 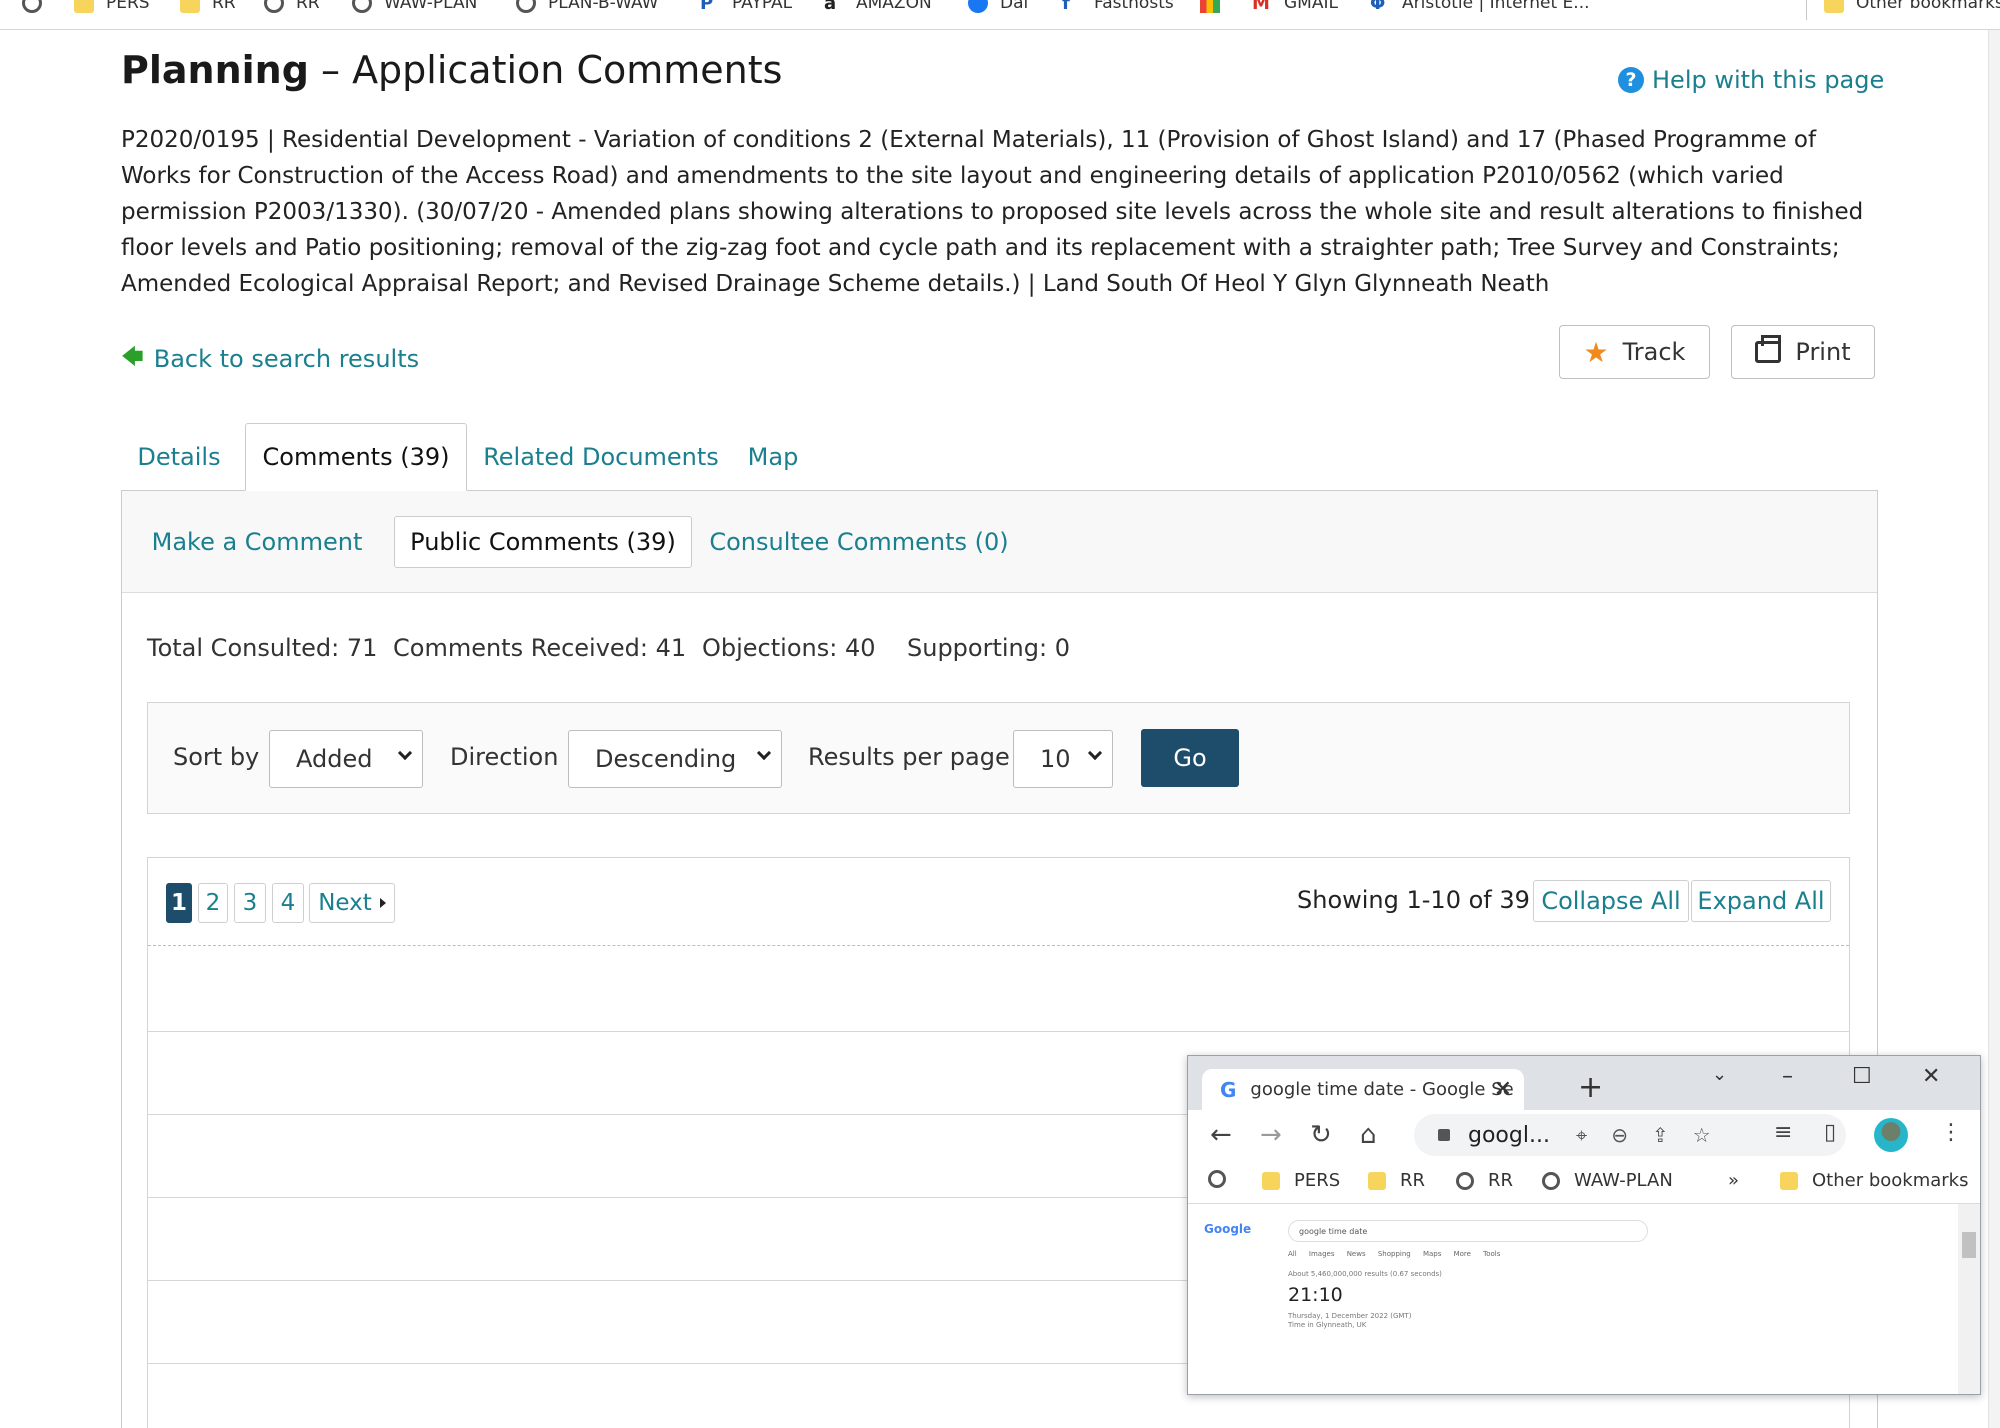 What do you see at coordinates (1830, 1132) in the screenshot?
I see `side-panel-icon: ▯` at bounding box center [1830, 1132].